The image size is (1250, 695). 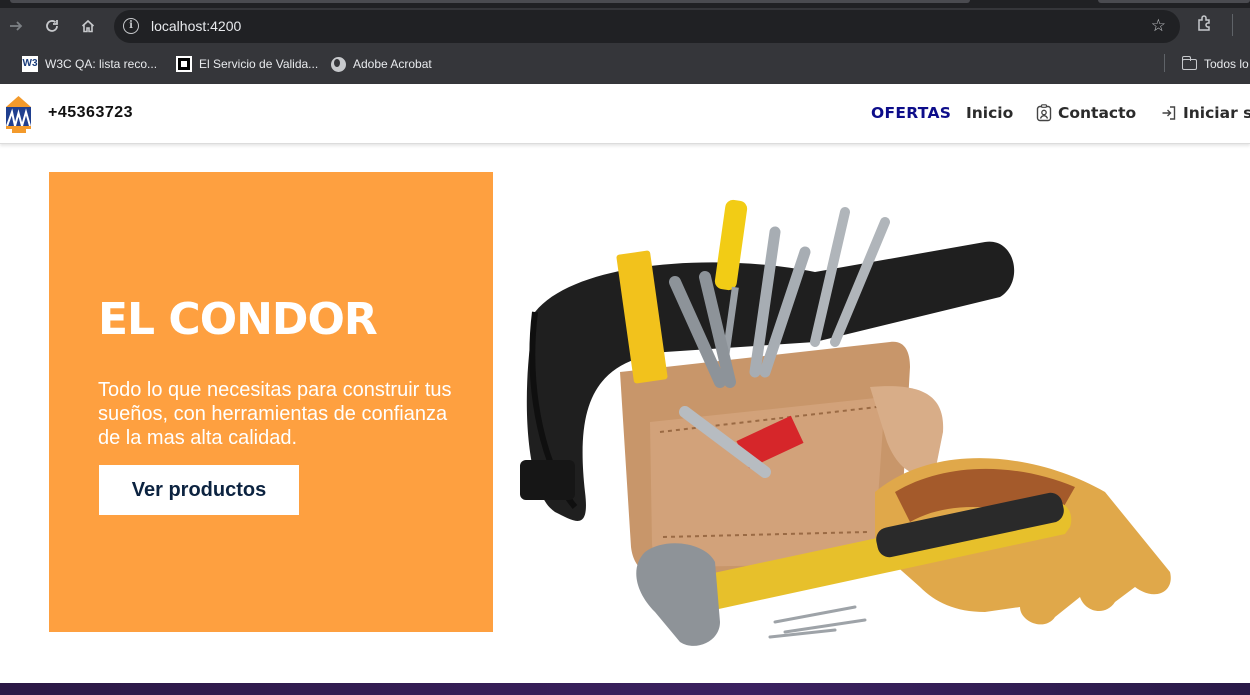 I want to click on bookmark-label: Adobe Acrobat, so click(x=392, y=64).